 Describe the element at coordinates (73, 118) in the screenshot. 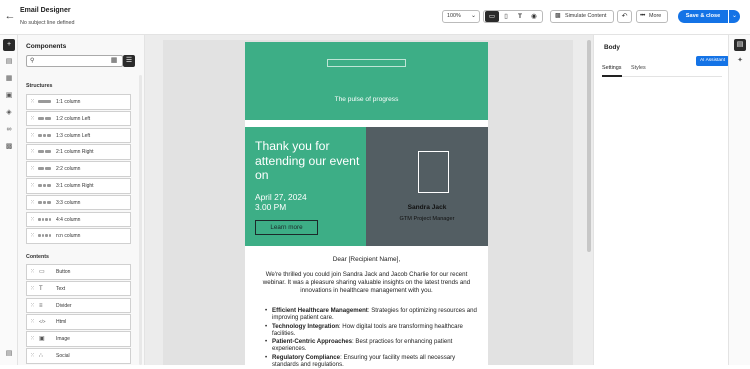

I see `structure-label: 1:2 column Left` at that location.